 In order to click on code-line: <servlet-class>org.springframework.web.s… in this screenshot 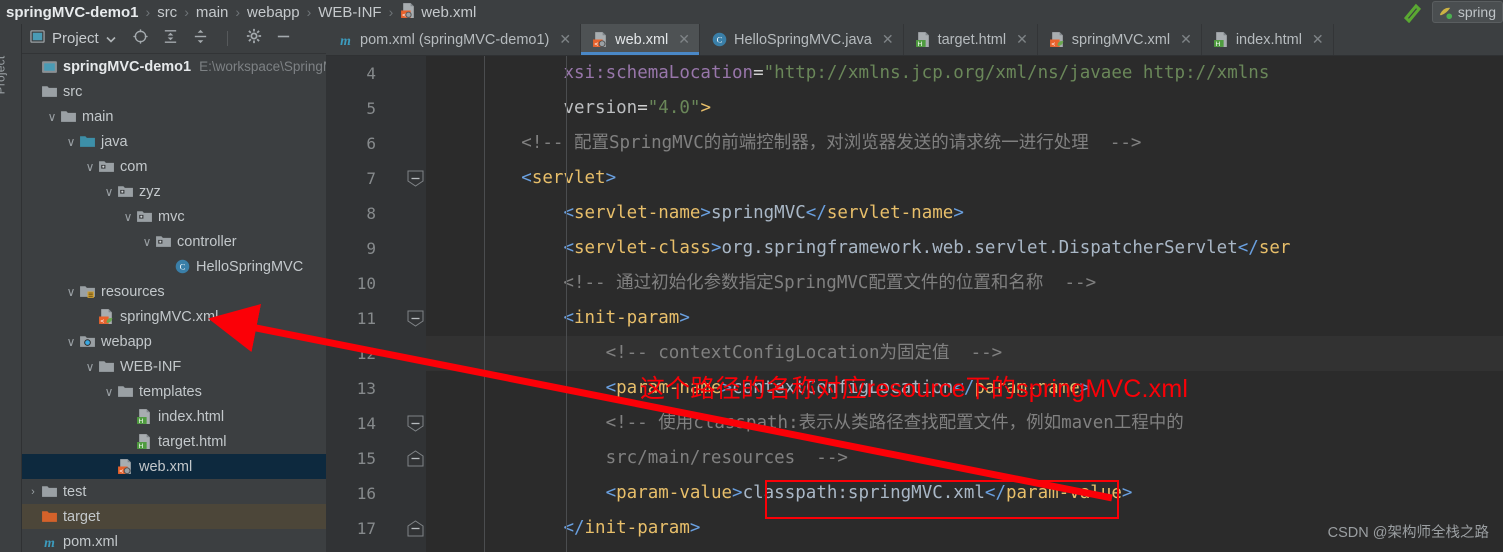, I will do `click(964, 248)`.